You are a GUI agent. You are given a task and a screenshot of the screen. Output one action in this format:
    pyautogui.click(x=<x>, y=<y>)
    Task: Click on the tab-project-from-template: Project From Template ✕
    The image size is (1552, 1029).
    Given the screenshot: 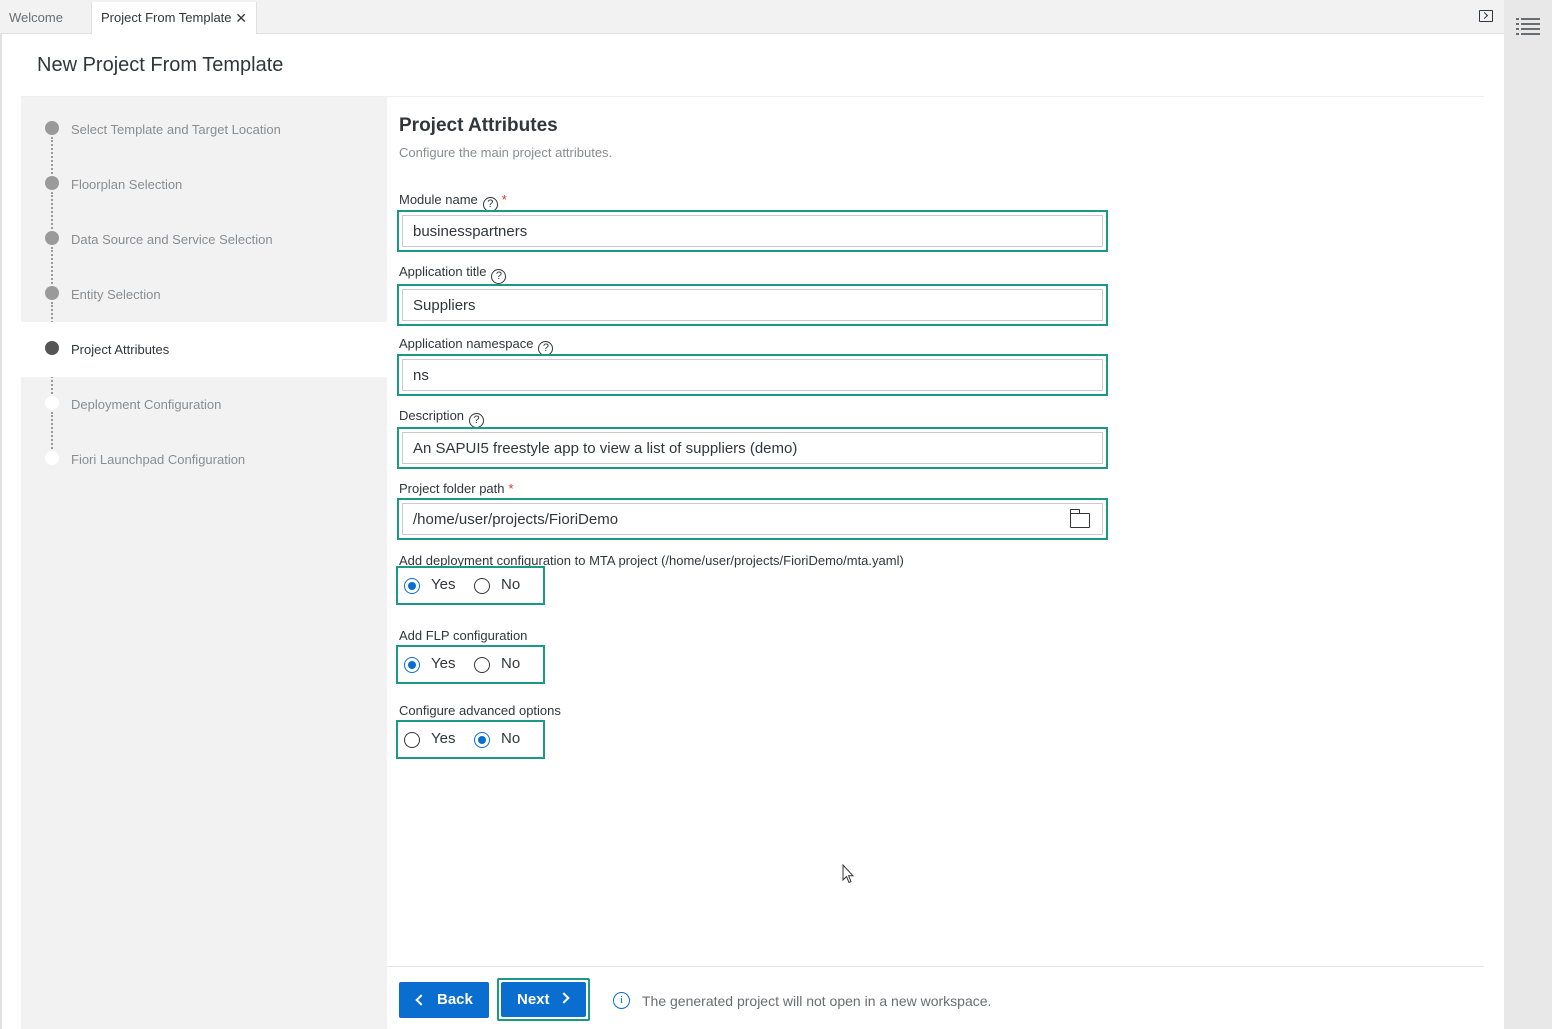 What is the action you would take?
    pyautogui.click(x=174, y=18)
    